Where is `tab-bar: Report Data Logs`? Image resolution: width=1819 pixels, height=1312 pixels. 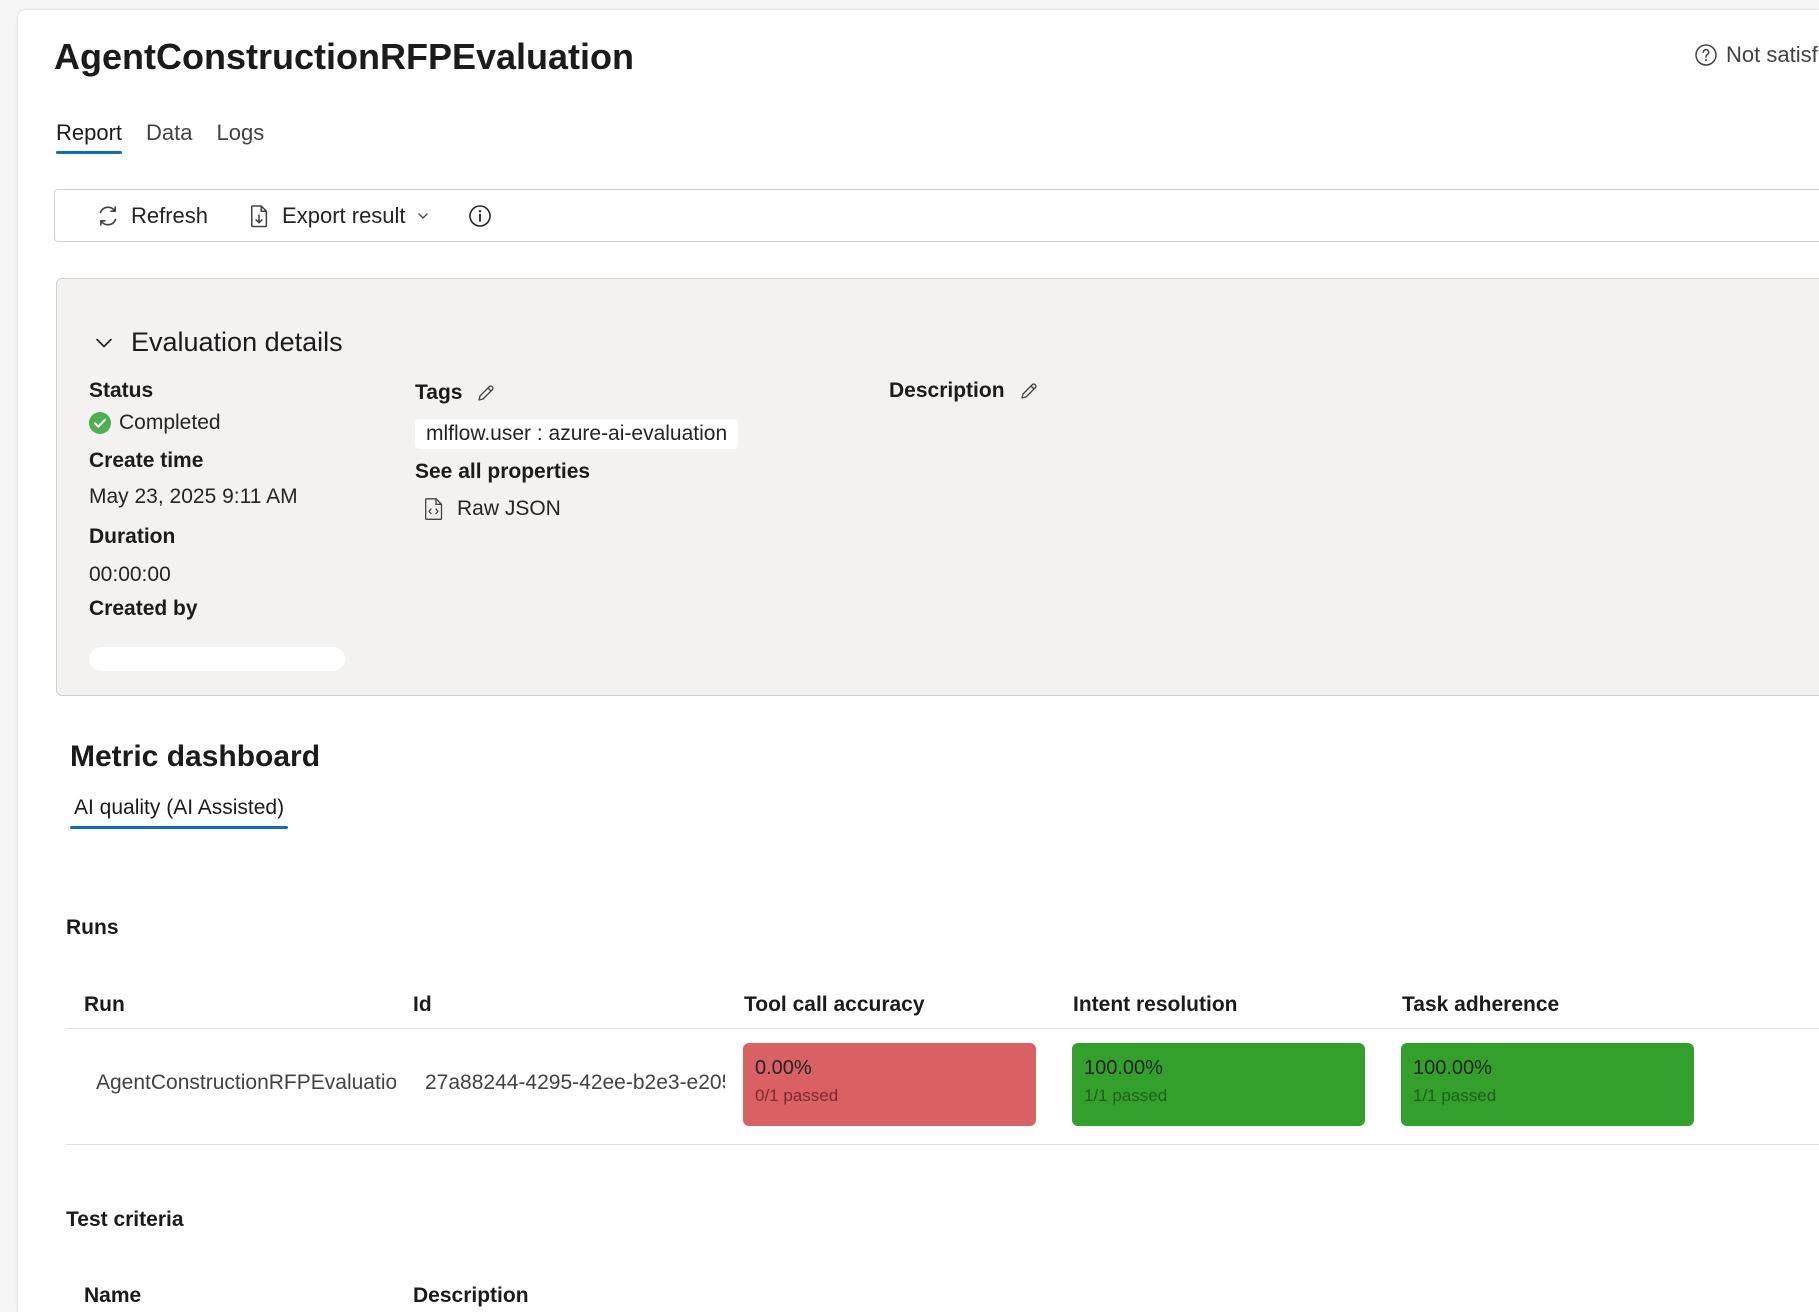
tab-bar: Report Data Logs is located at coordinates (160, 137).